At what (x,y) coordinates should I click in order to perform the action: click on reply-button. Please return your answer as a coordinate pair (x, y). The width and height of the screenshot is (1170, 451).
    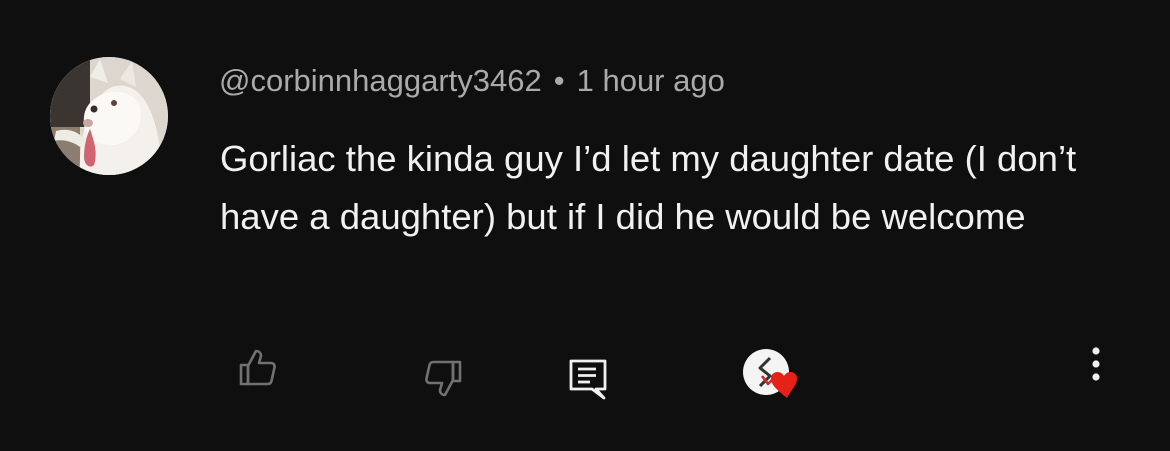
    Looking at the image, I should click on (588, 379).